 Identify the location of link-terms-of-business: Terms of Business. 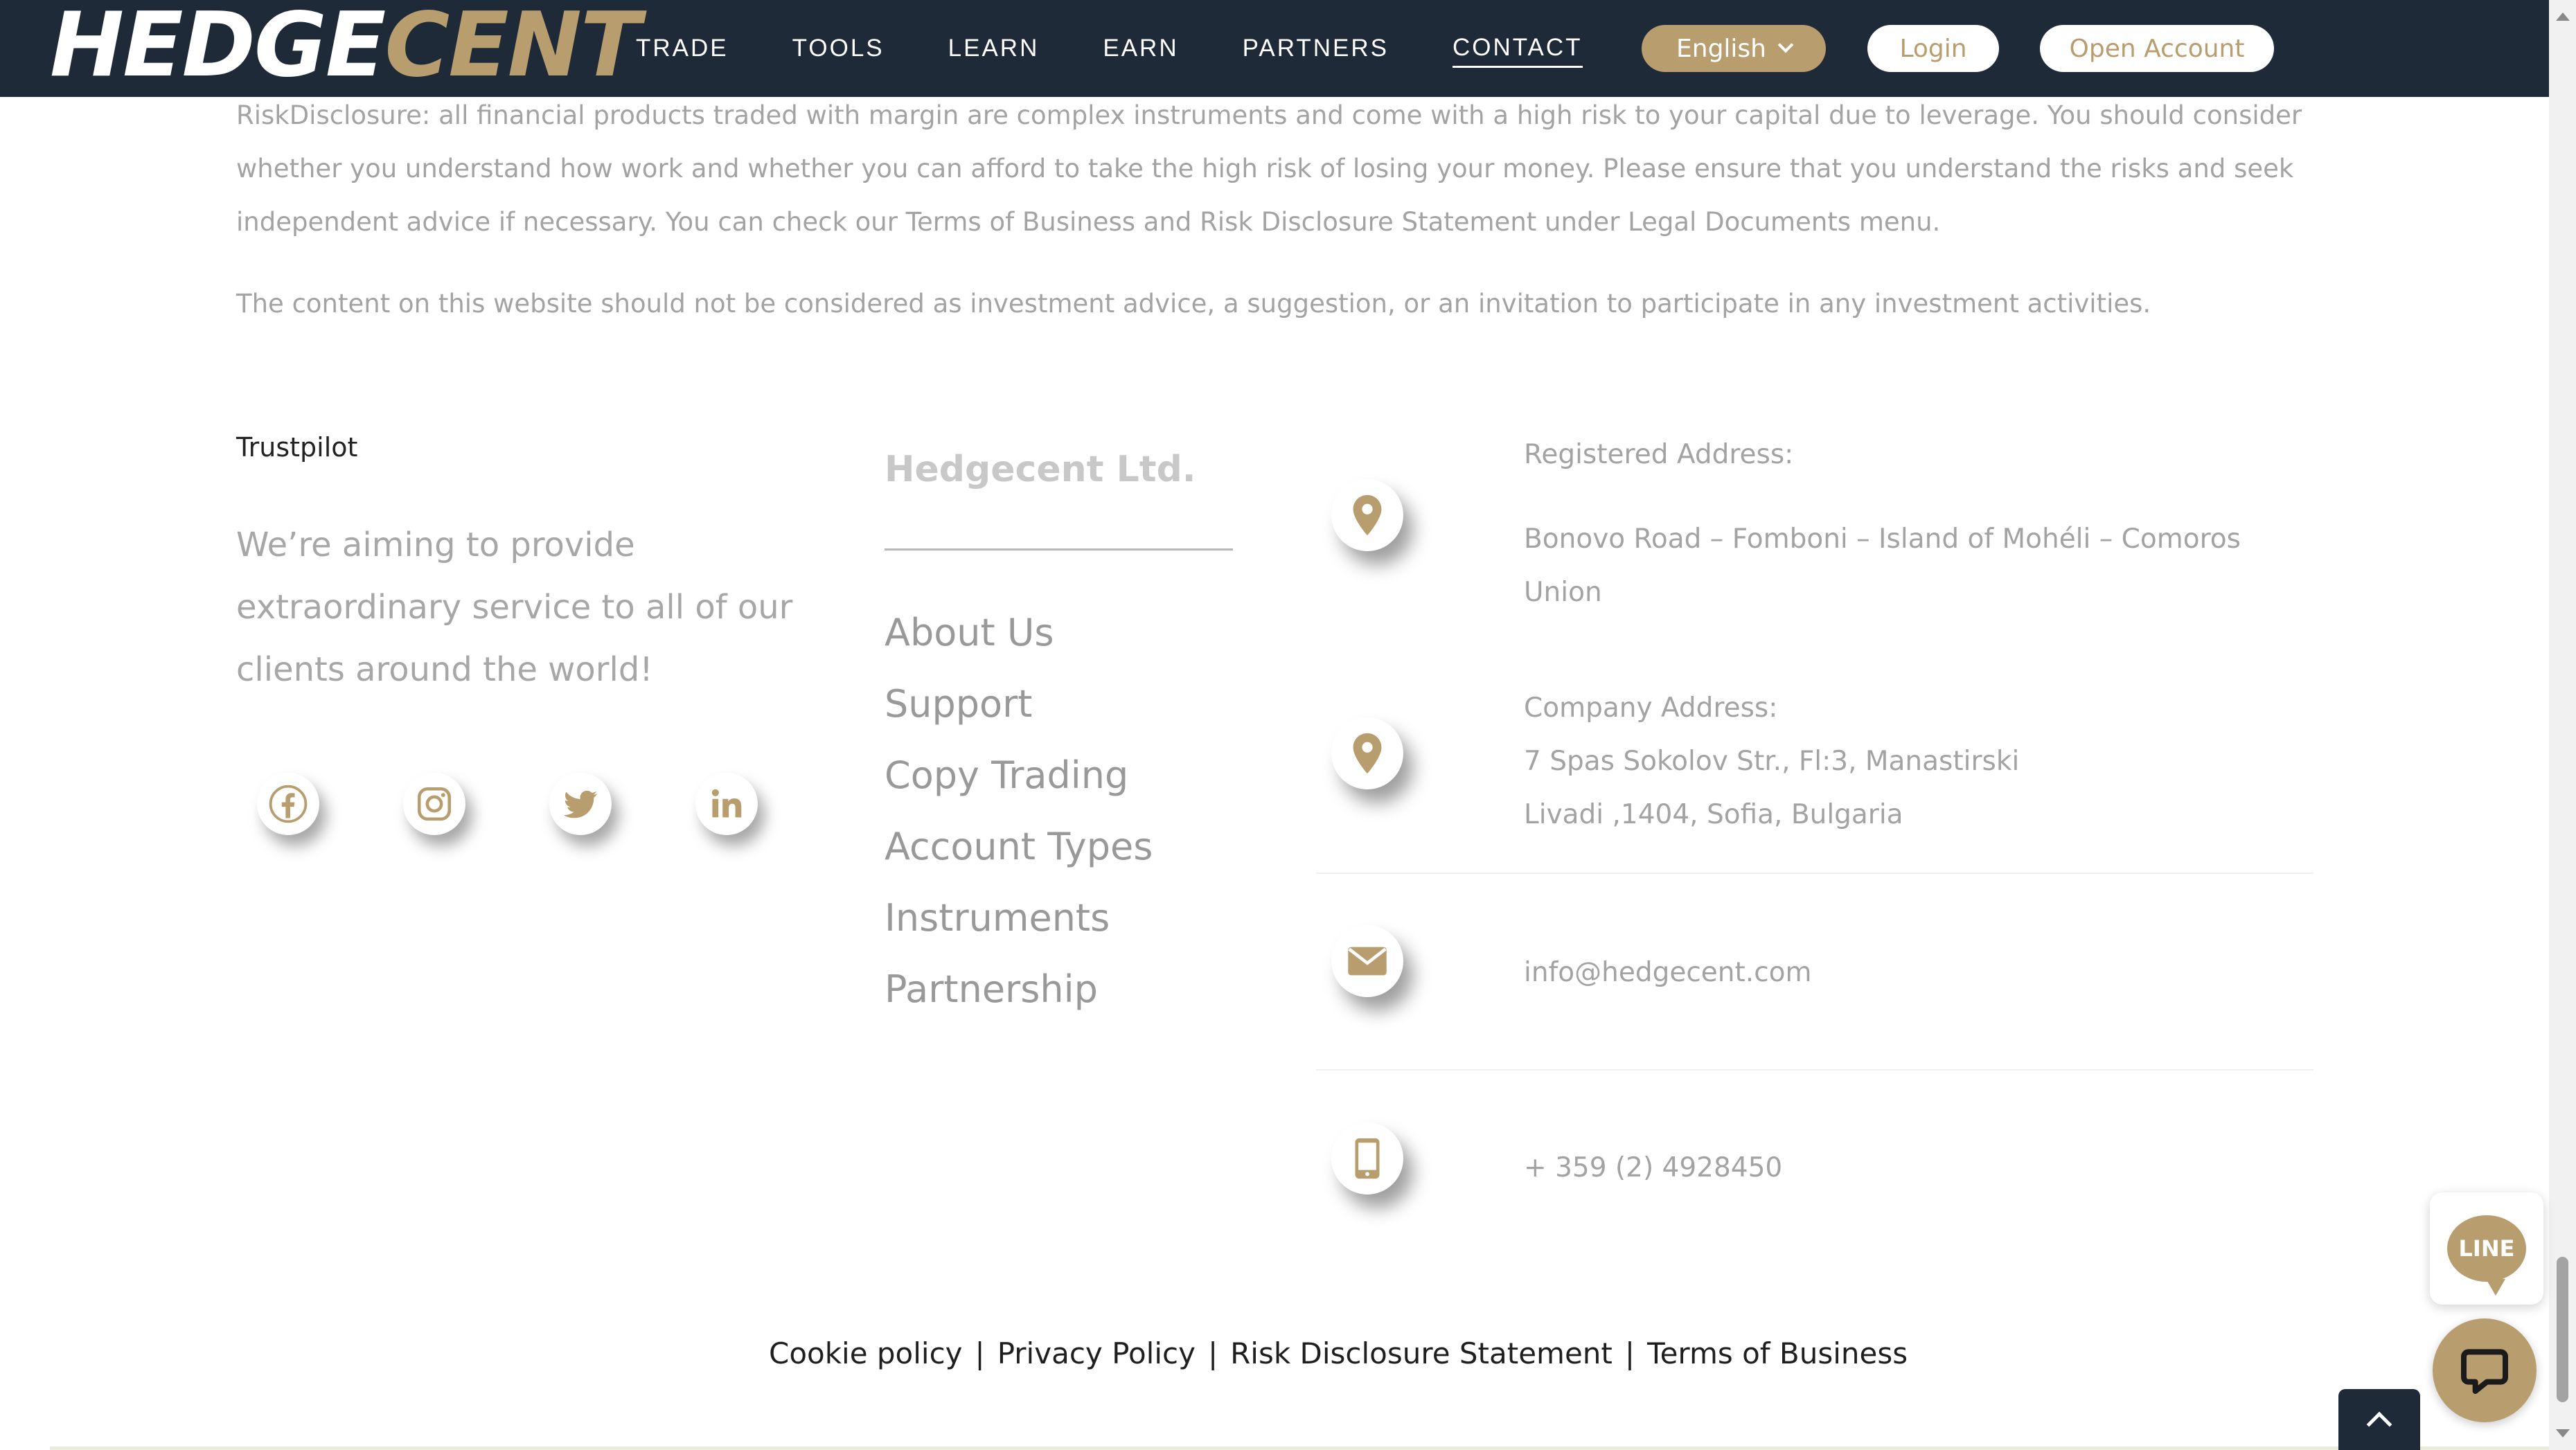
(1777, 1353).